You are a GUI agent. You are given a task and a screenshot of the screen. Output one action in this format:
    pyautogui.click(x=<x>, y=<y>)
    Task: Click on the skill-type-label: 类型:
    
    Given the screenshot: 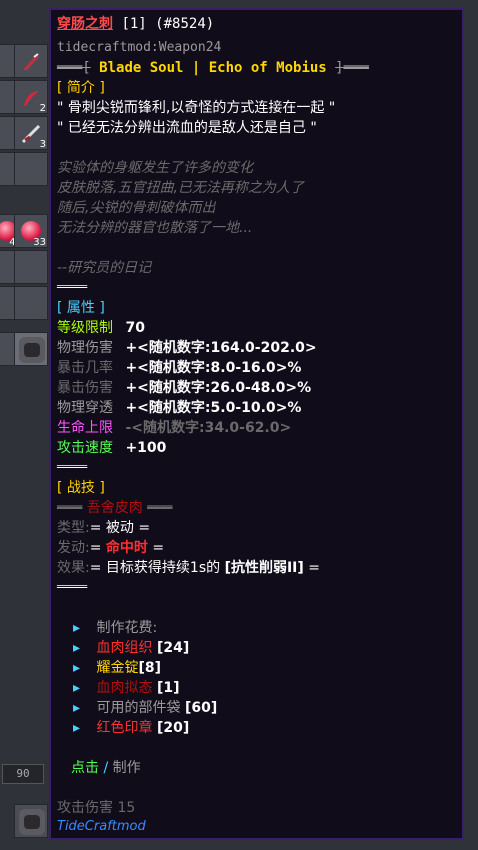 What is the action you would take?
    pyautogui.click(x=73, y=528)
    